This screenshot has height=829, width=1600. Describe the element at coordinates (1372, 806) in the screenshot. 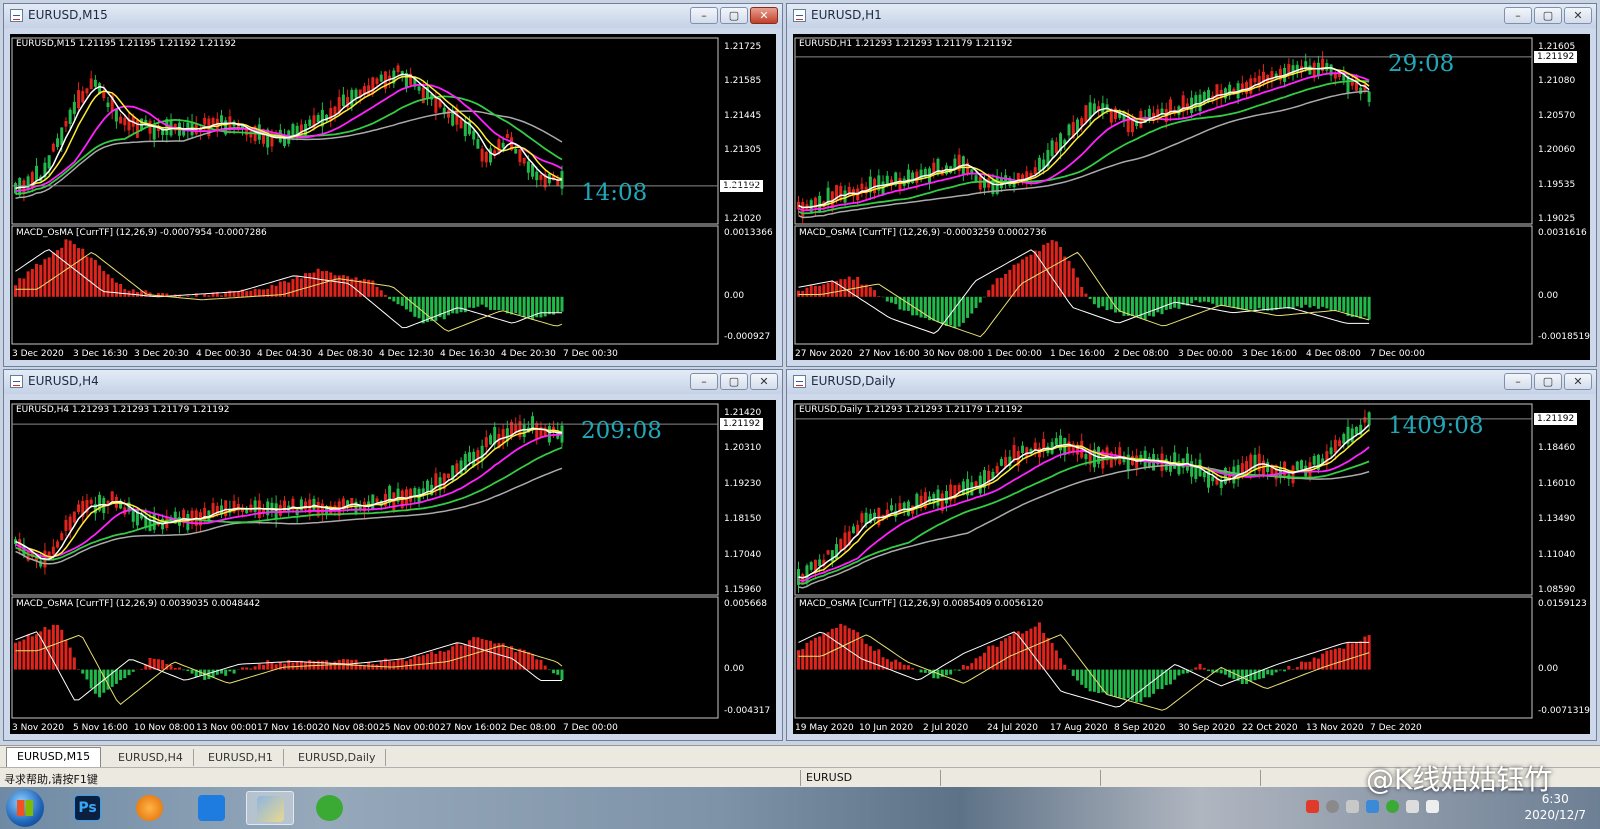

I see `shield-tray-icon` at that location.